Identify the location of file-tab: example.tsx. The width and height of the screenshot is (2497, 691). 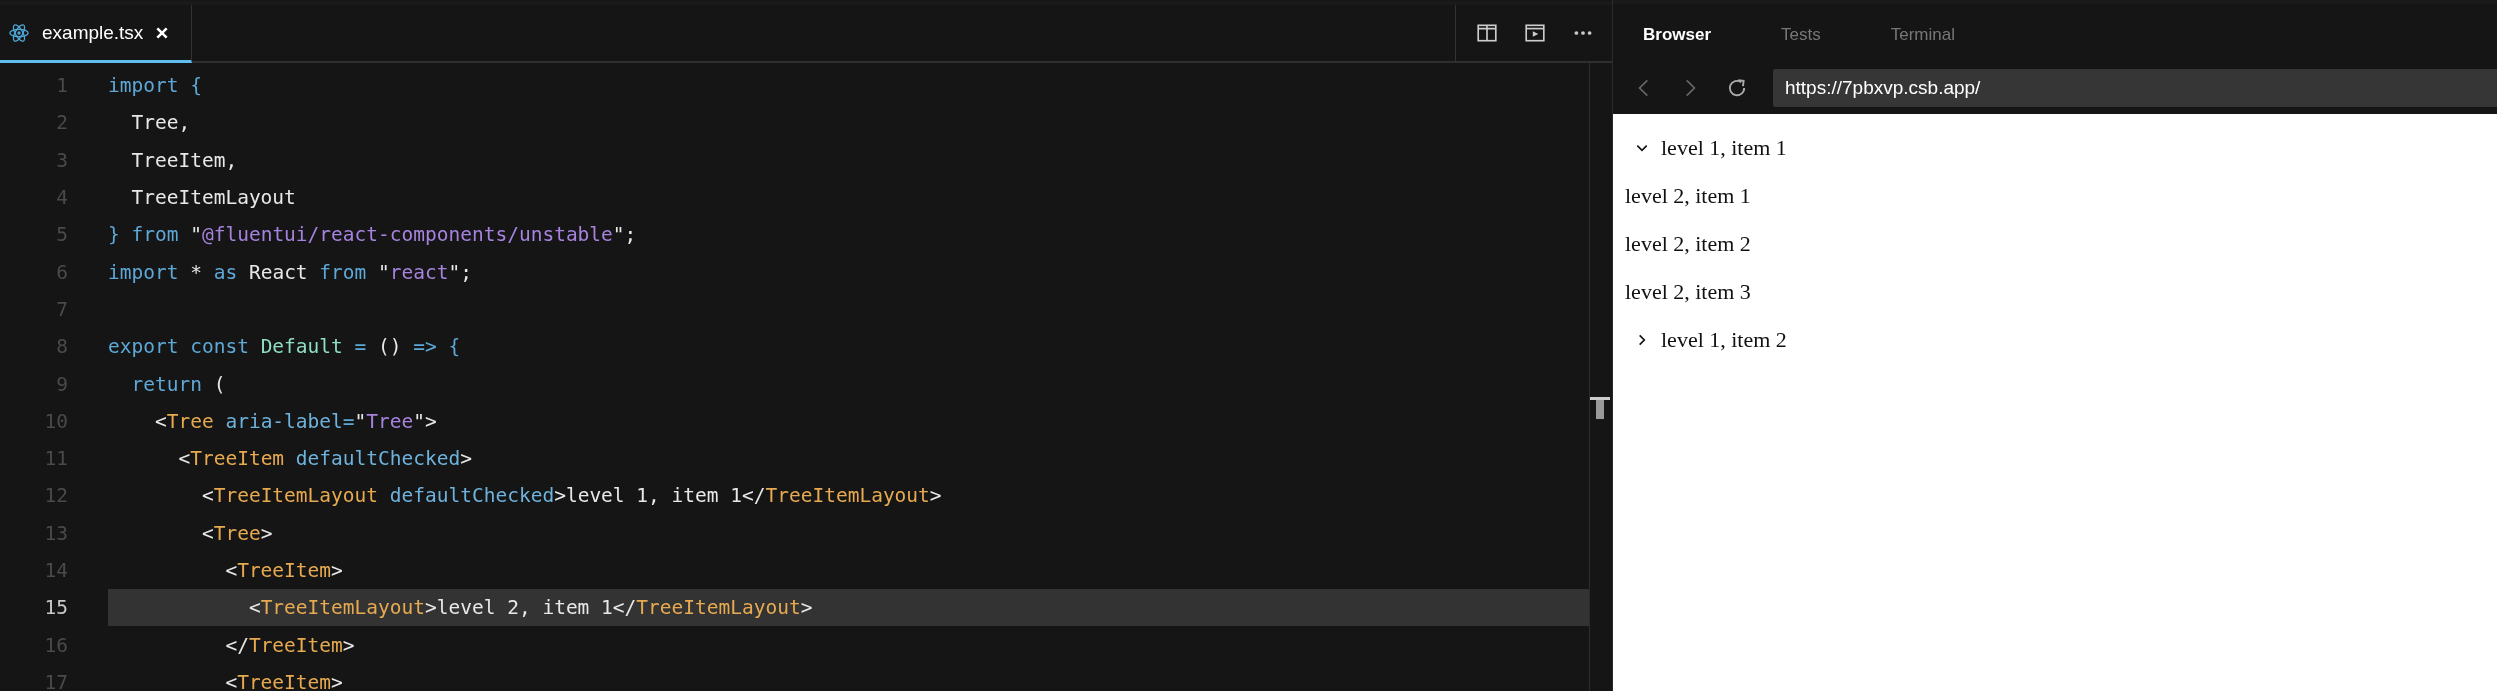
(96, 34).